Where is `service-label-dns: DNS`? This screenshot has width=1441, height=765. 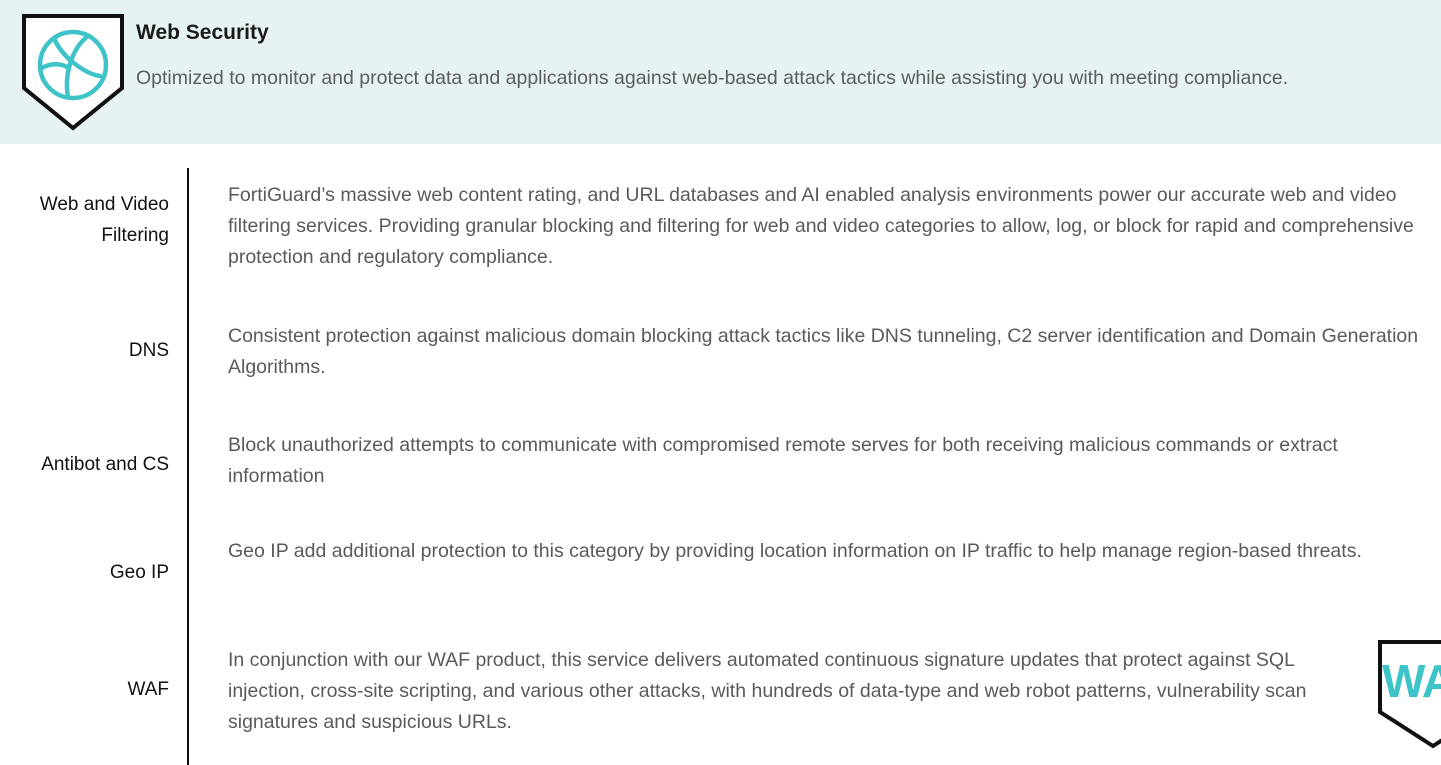 service-label-dns: DNS is located at coordinates (148, 350).